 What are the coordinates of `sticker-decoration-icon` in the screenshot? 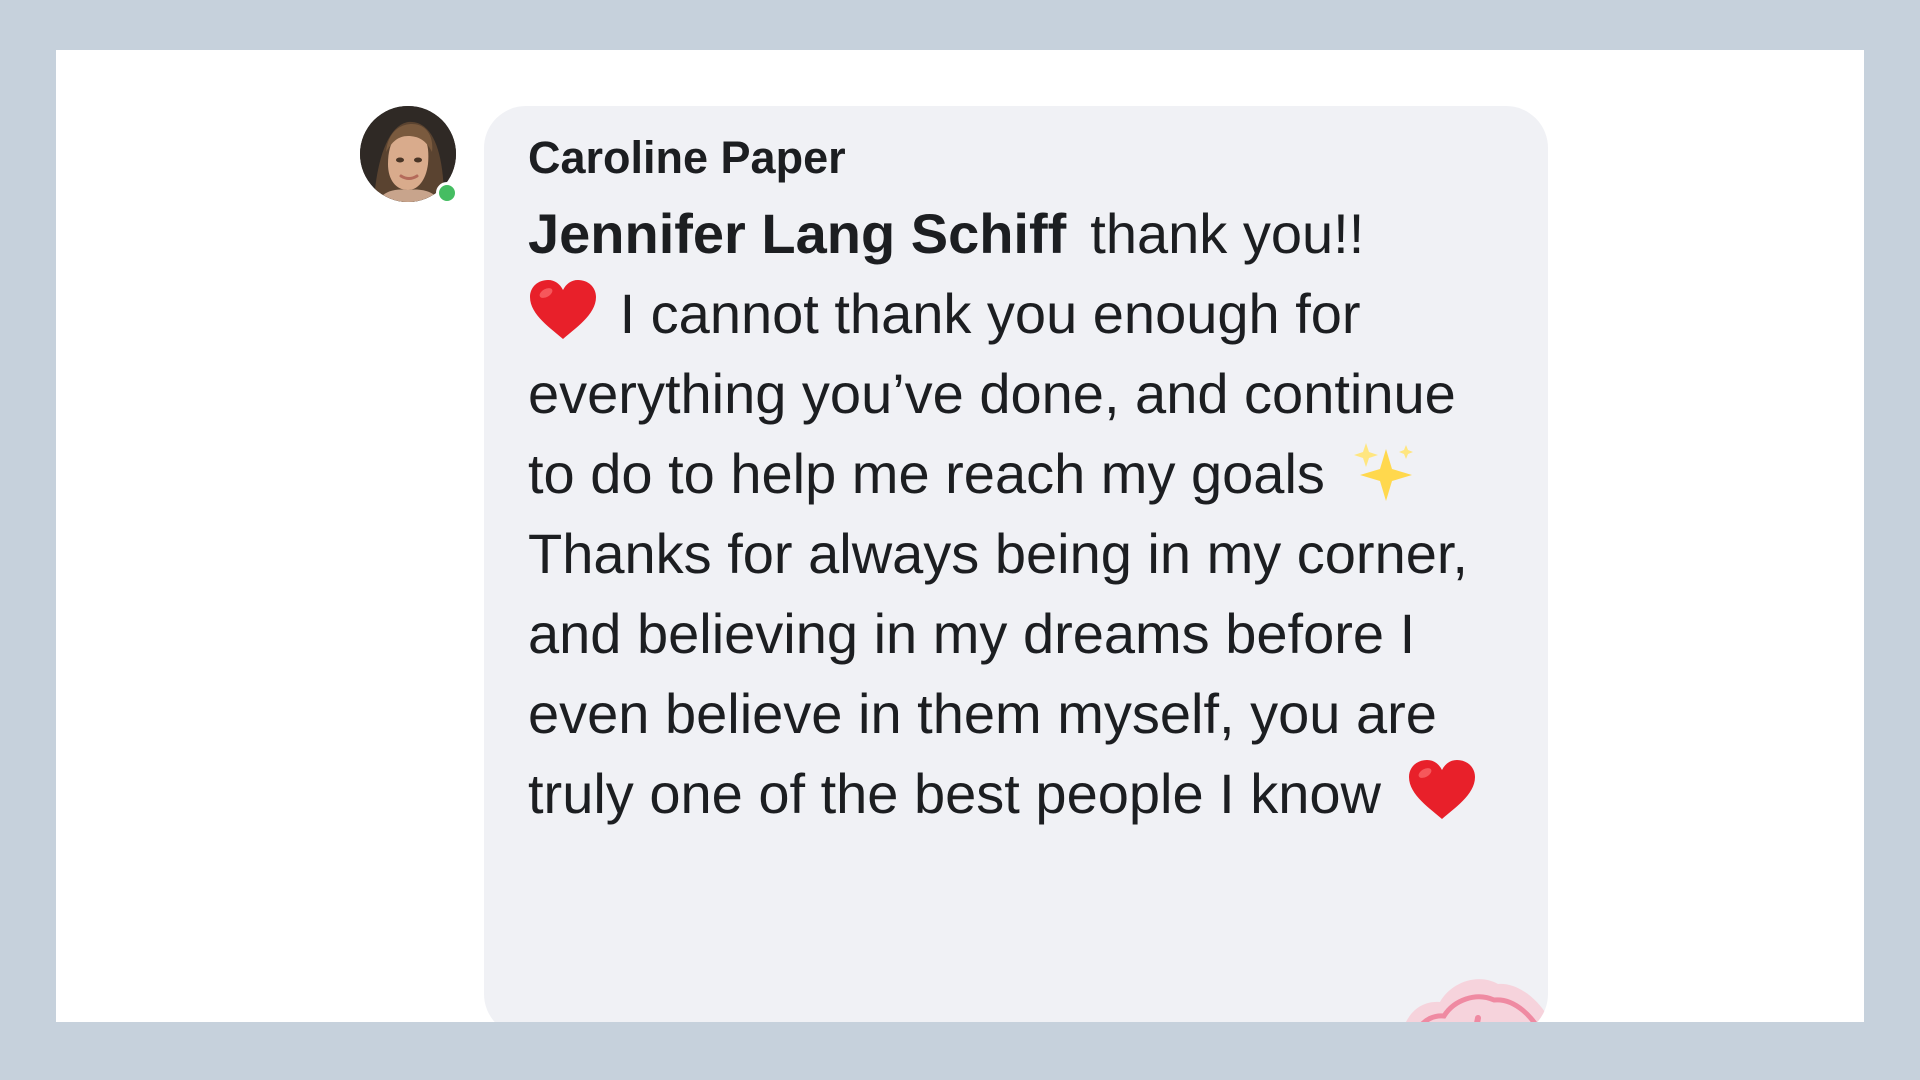 It's located at (1464, 988).